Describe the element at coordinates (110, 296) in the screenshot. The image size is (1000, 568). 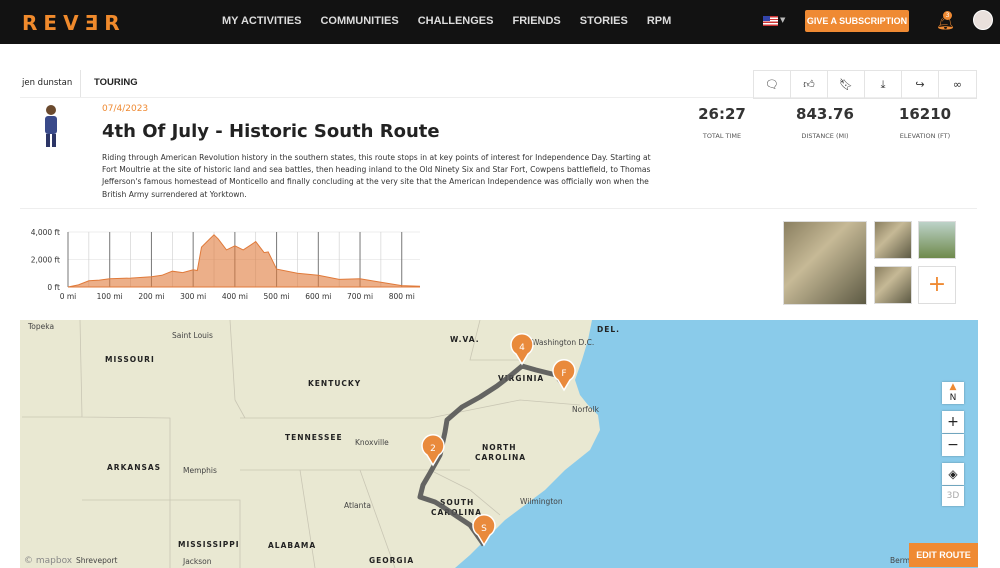
I see `x-tick-label: 100 mi` at that location.